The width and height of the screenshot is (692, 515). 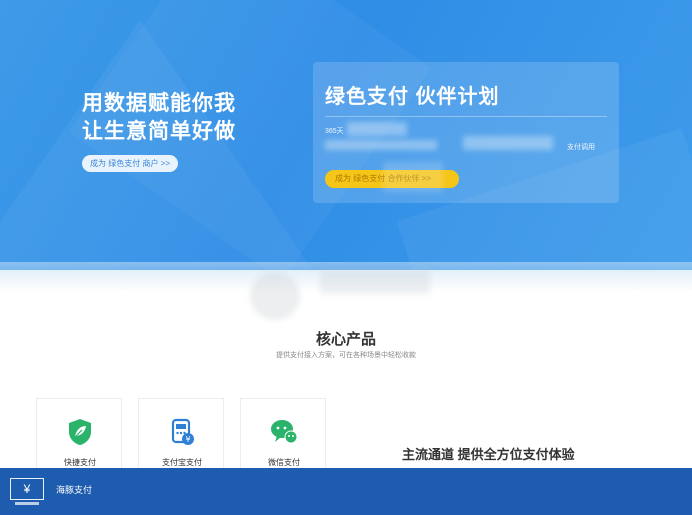 What do you see at coordinates (80, 462) in the screenshot?
I see `product-label: 快捷支付` at bounding box center [80, 462].